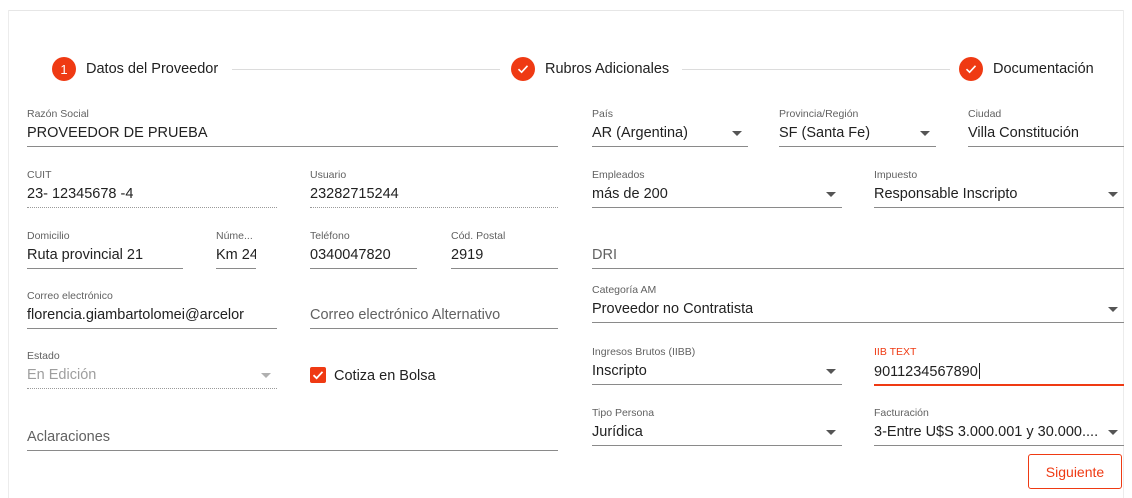 The width and height of the screenshot is (1132, 498). I want to click on domicilio-field: Domicilio Ruta provincial 21, so click(105, 250).